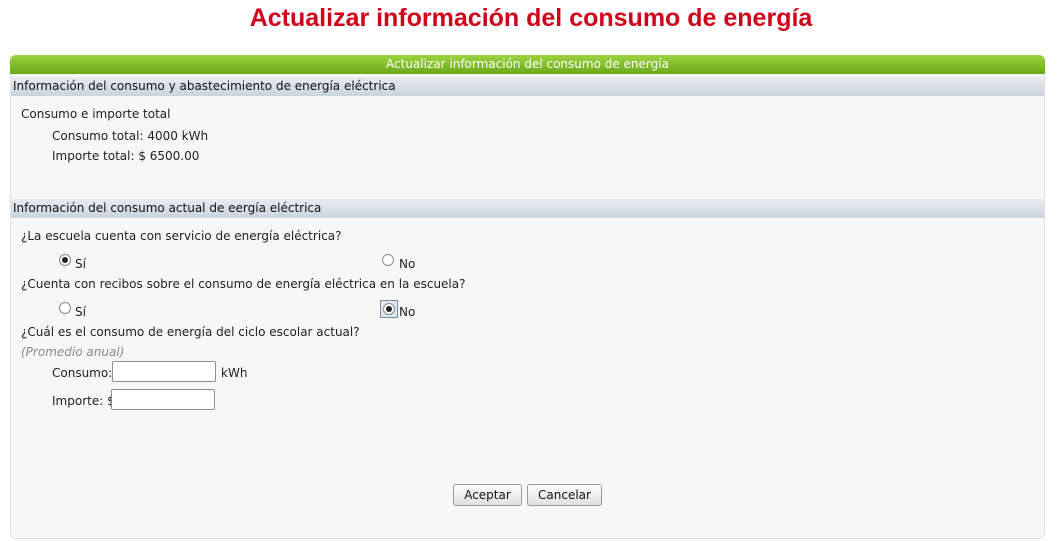  I want to click on radio-recibos-si-label: Sí, so click(80, 312).